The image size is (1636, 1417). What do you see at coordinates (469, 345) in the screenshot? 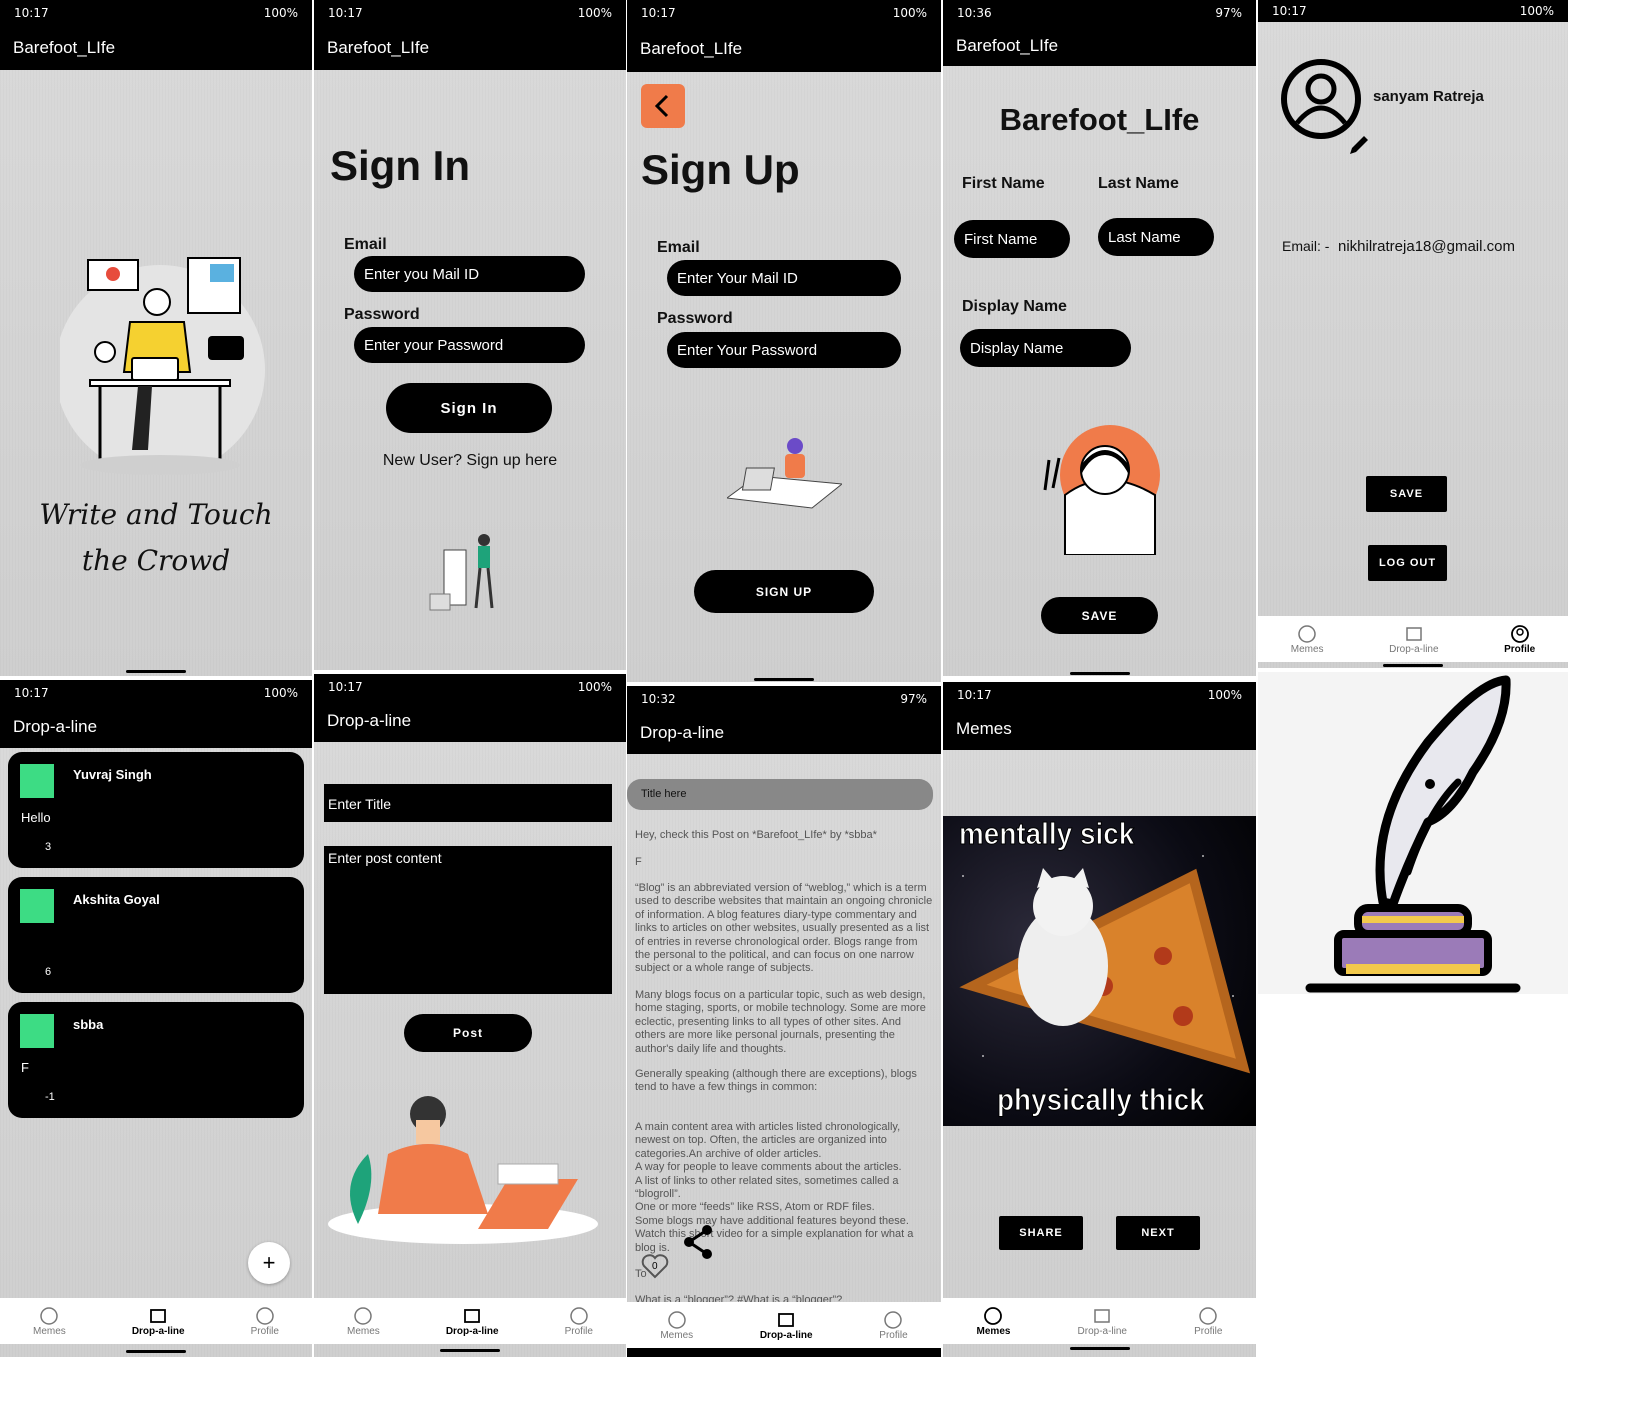
I see `password-field: Enter your Password` at bounding box center [469, 345].